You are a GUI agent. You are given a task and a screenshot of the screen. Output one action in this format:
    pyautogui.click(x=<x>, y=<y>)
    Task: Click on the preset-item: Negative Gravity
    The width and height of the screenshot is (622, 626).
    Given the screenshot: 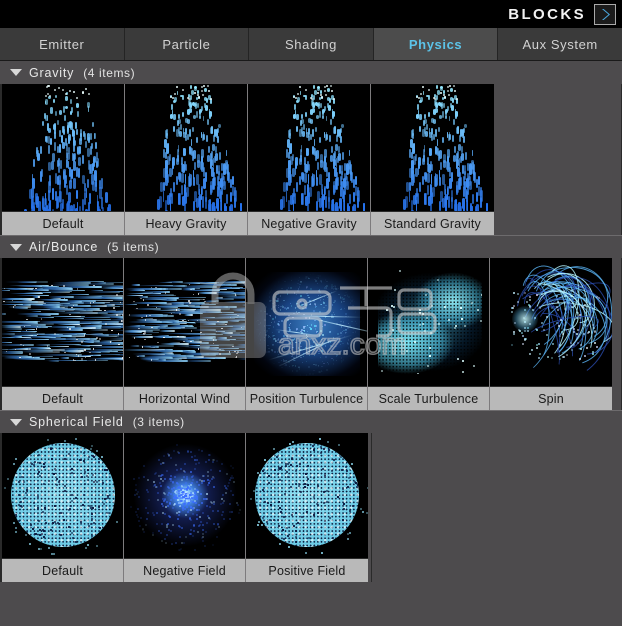 What is the action you would take?
    pyautogui.click(x=309, y=159)
    